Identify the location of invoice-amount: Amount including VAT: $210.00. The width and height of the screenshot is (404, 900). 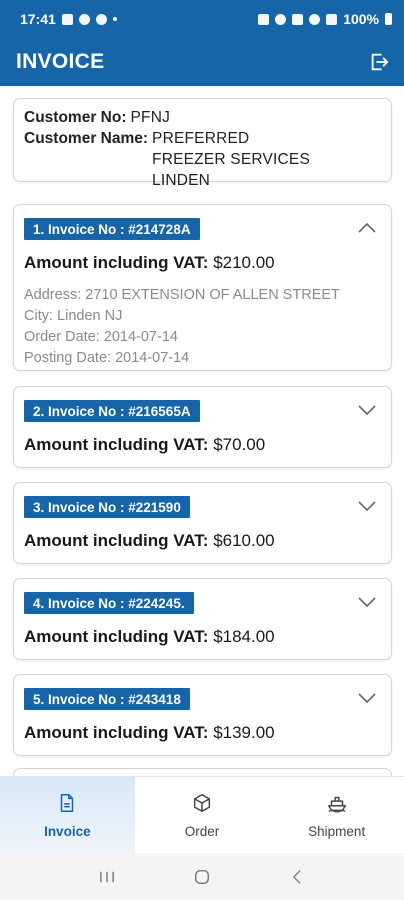
(149, 263).